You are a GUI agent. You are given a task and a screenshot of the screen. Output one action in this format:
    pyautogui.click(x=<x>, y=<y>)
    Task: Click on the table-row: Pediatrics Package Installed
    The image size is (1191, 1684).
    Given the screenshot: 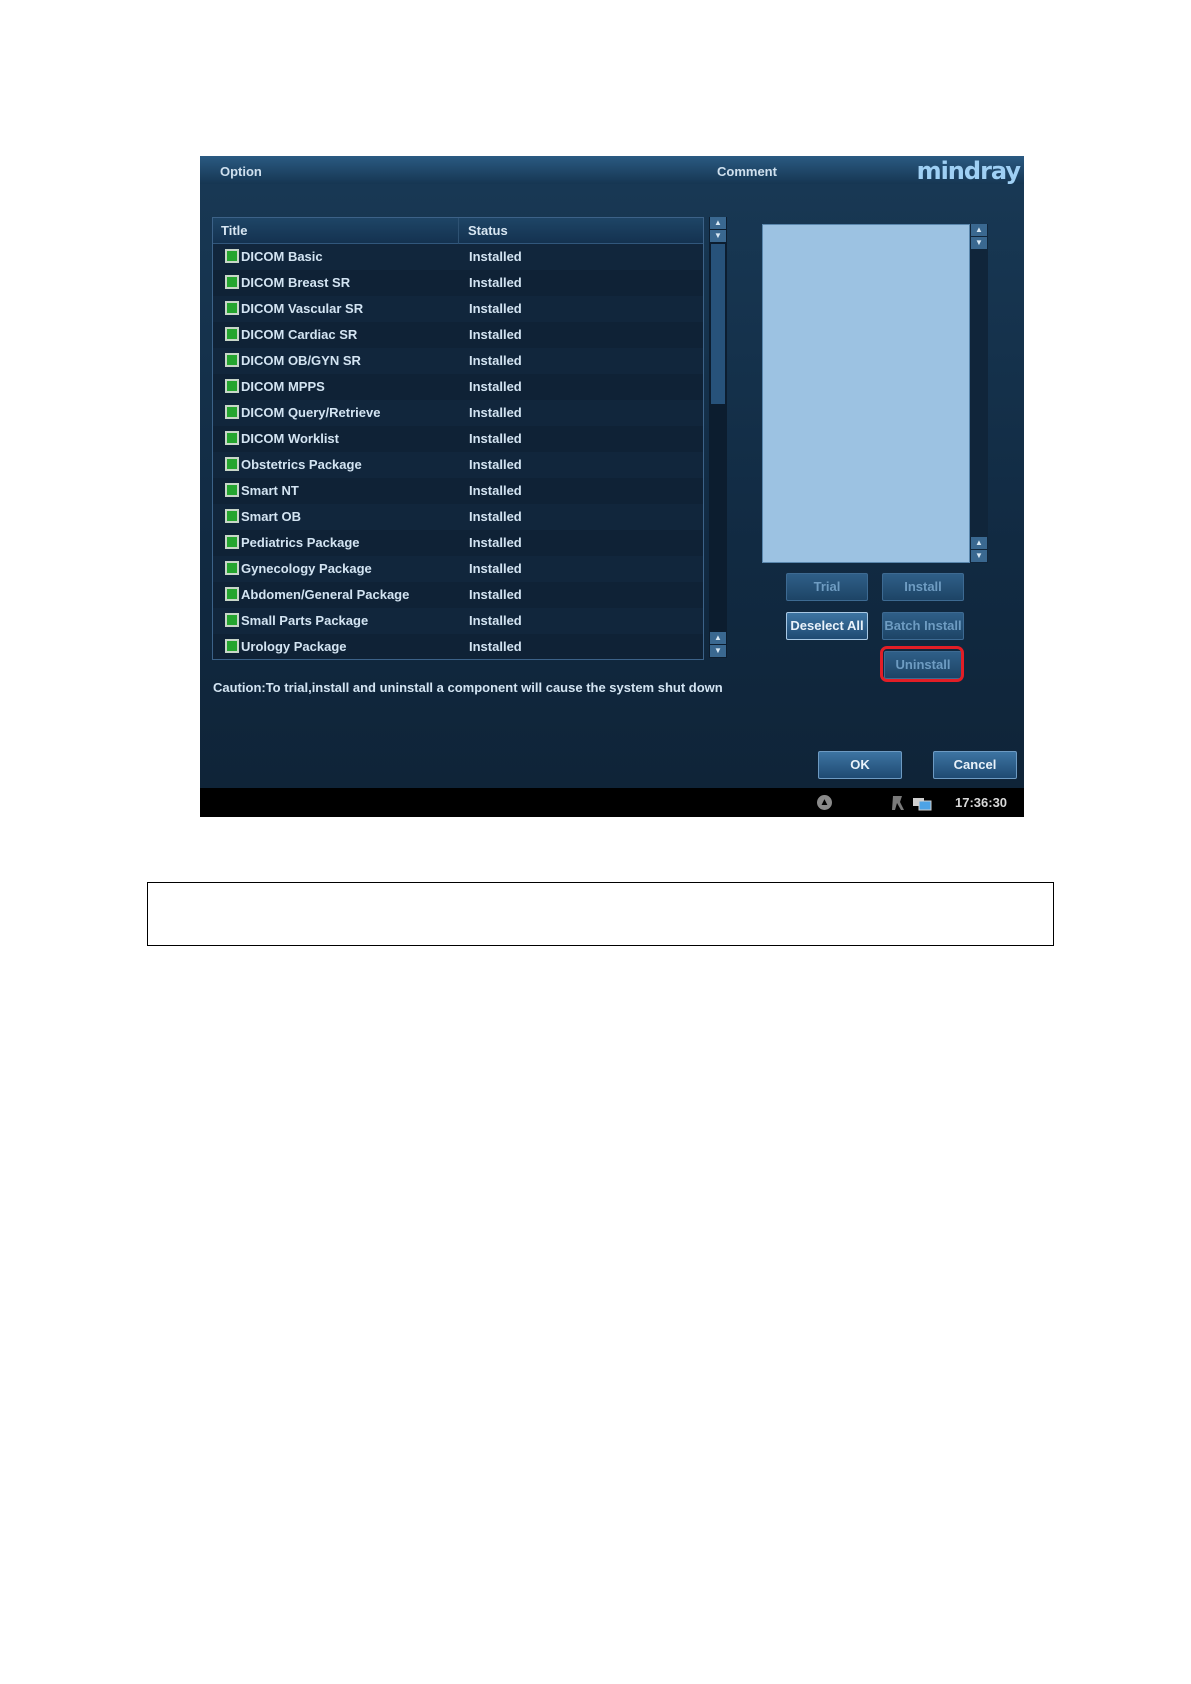 What is the action you would take?
    pyautogui.click(x=458, y=543)
    